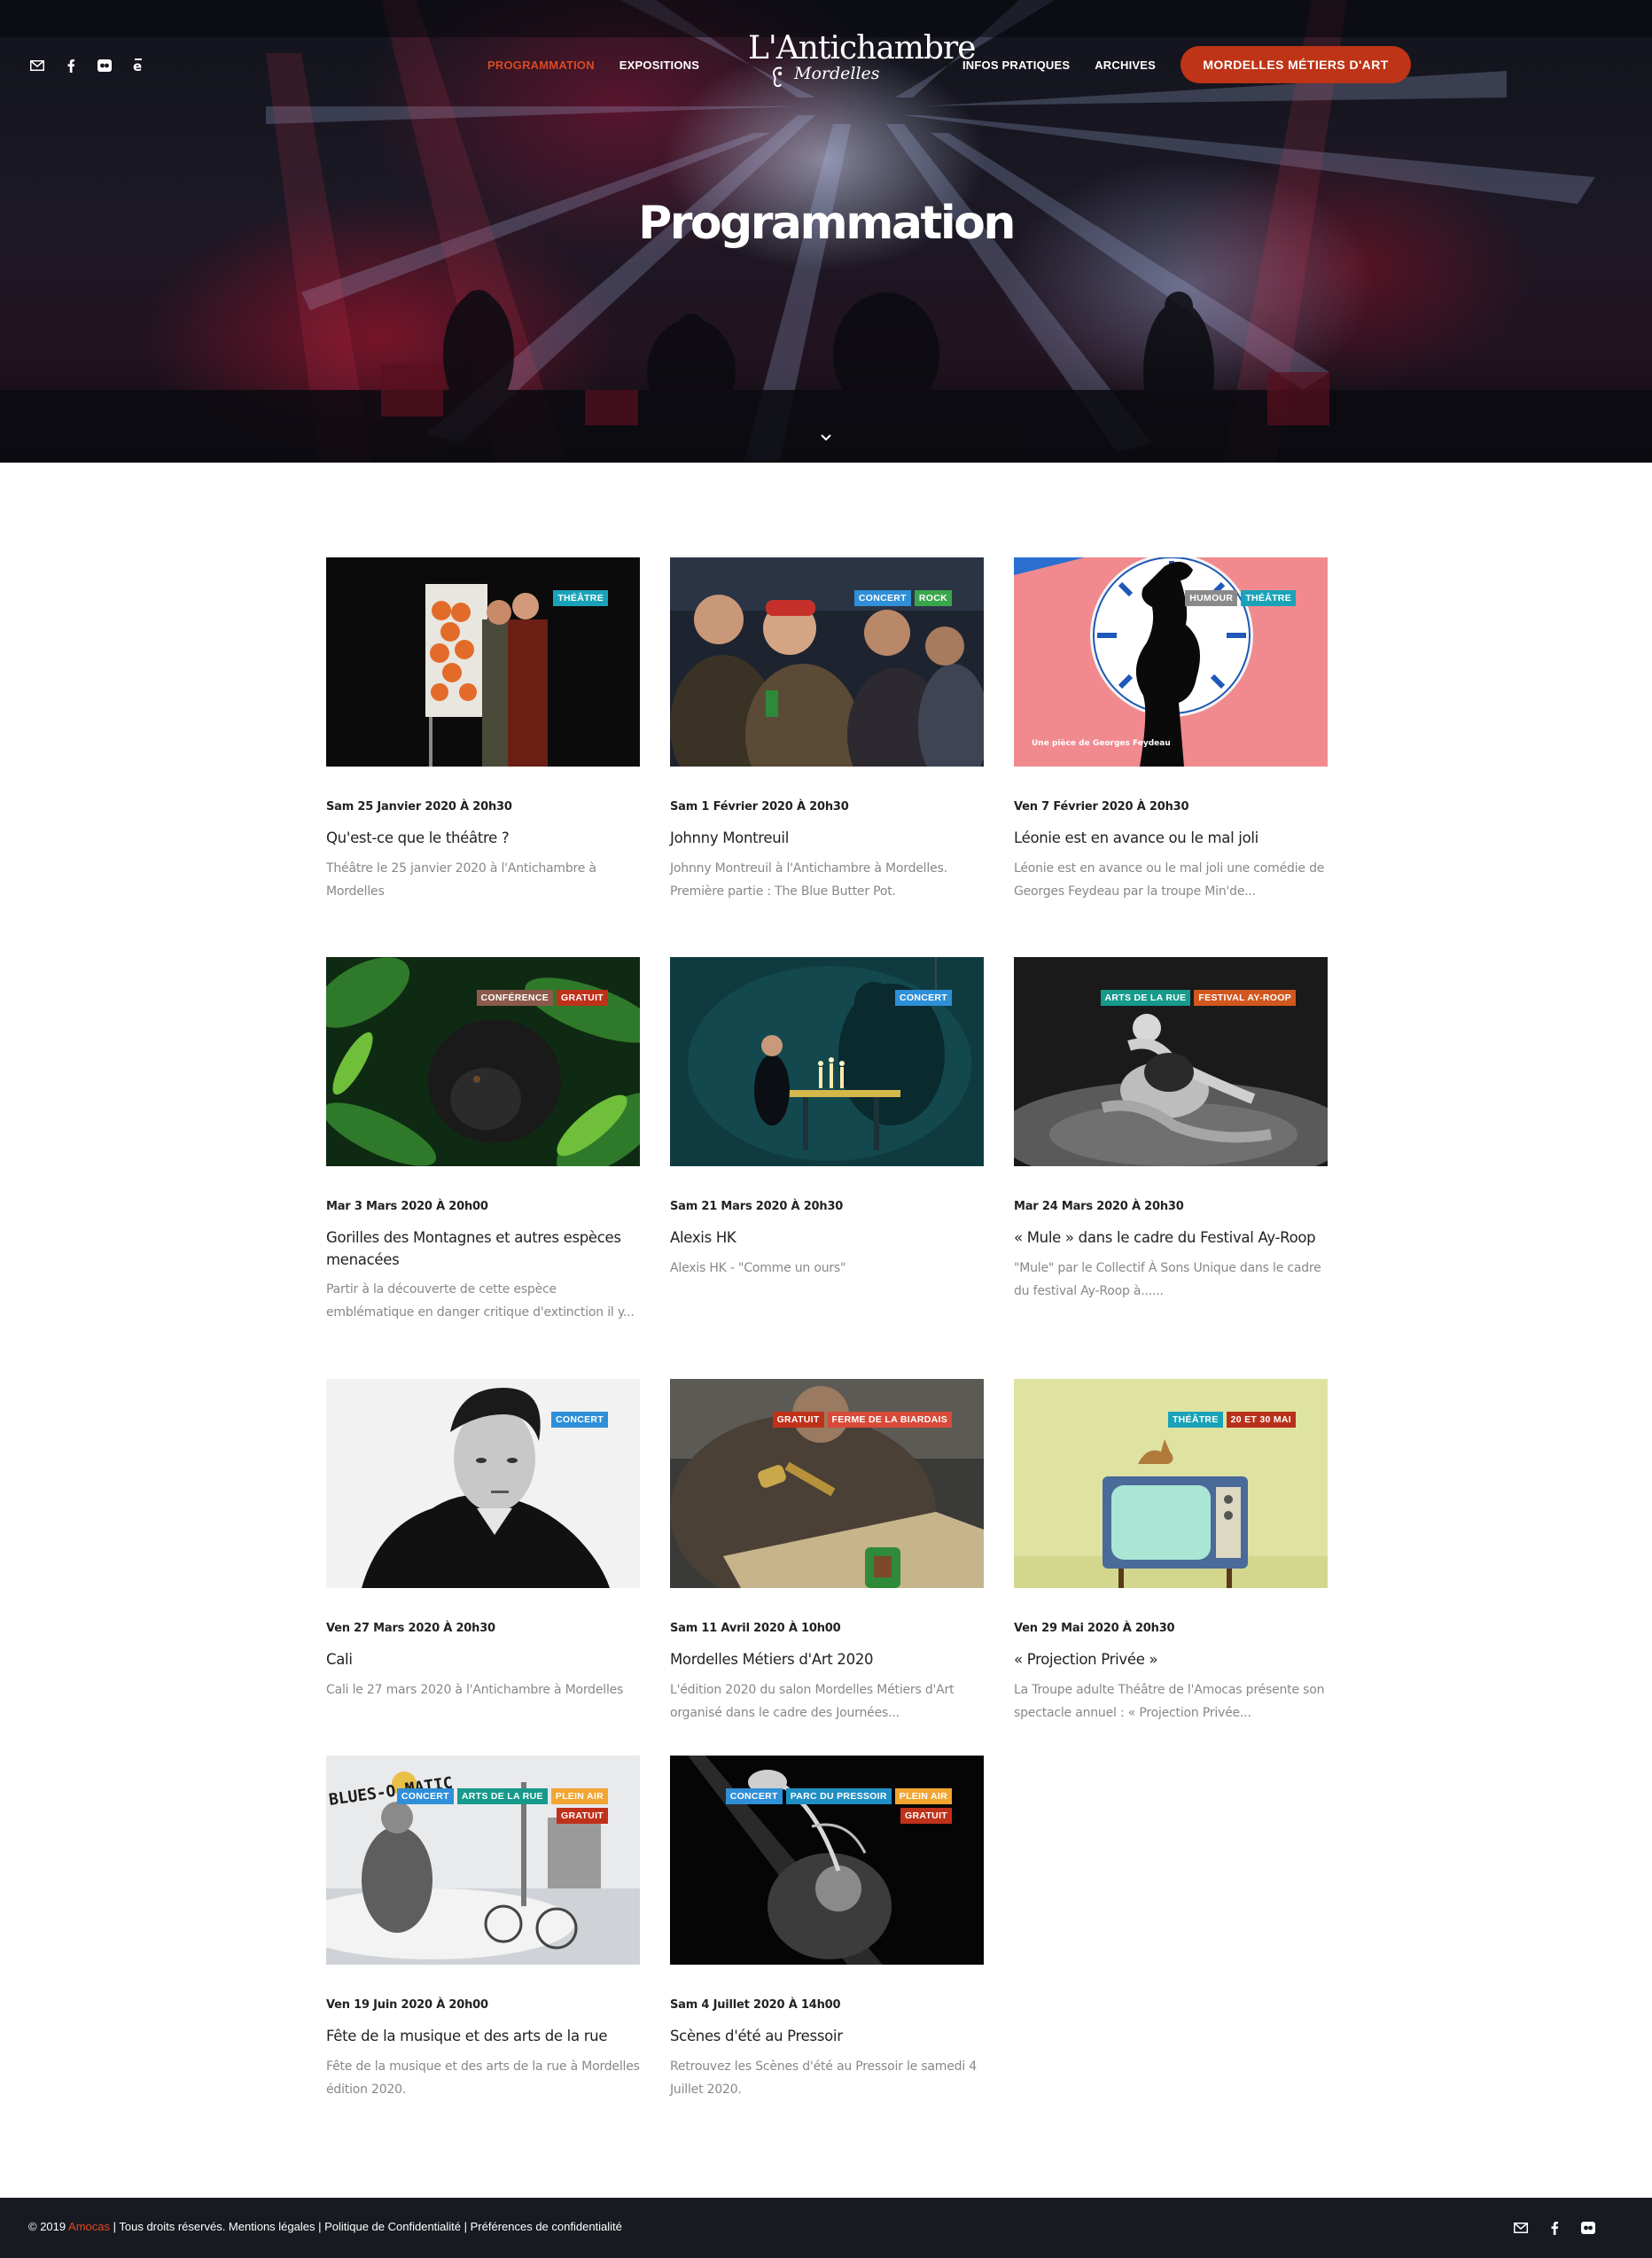 The image size is (1652, 2258). I want to click on event-thumbnail: THÉÂTRE, so click(483, 662).